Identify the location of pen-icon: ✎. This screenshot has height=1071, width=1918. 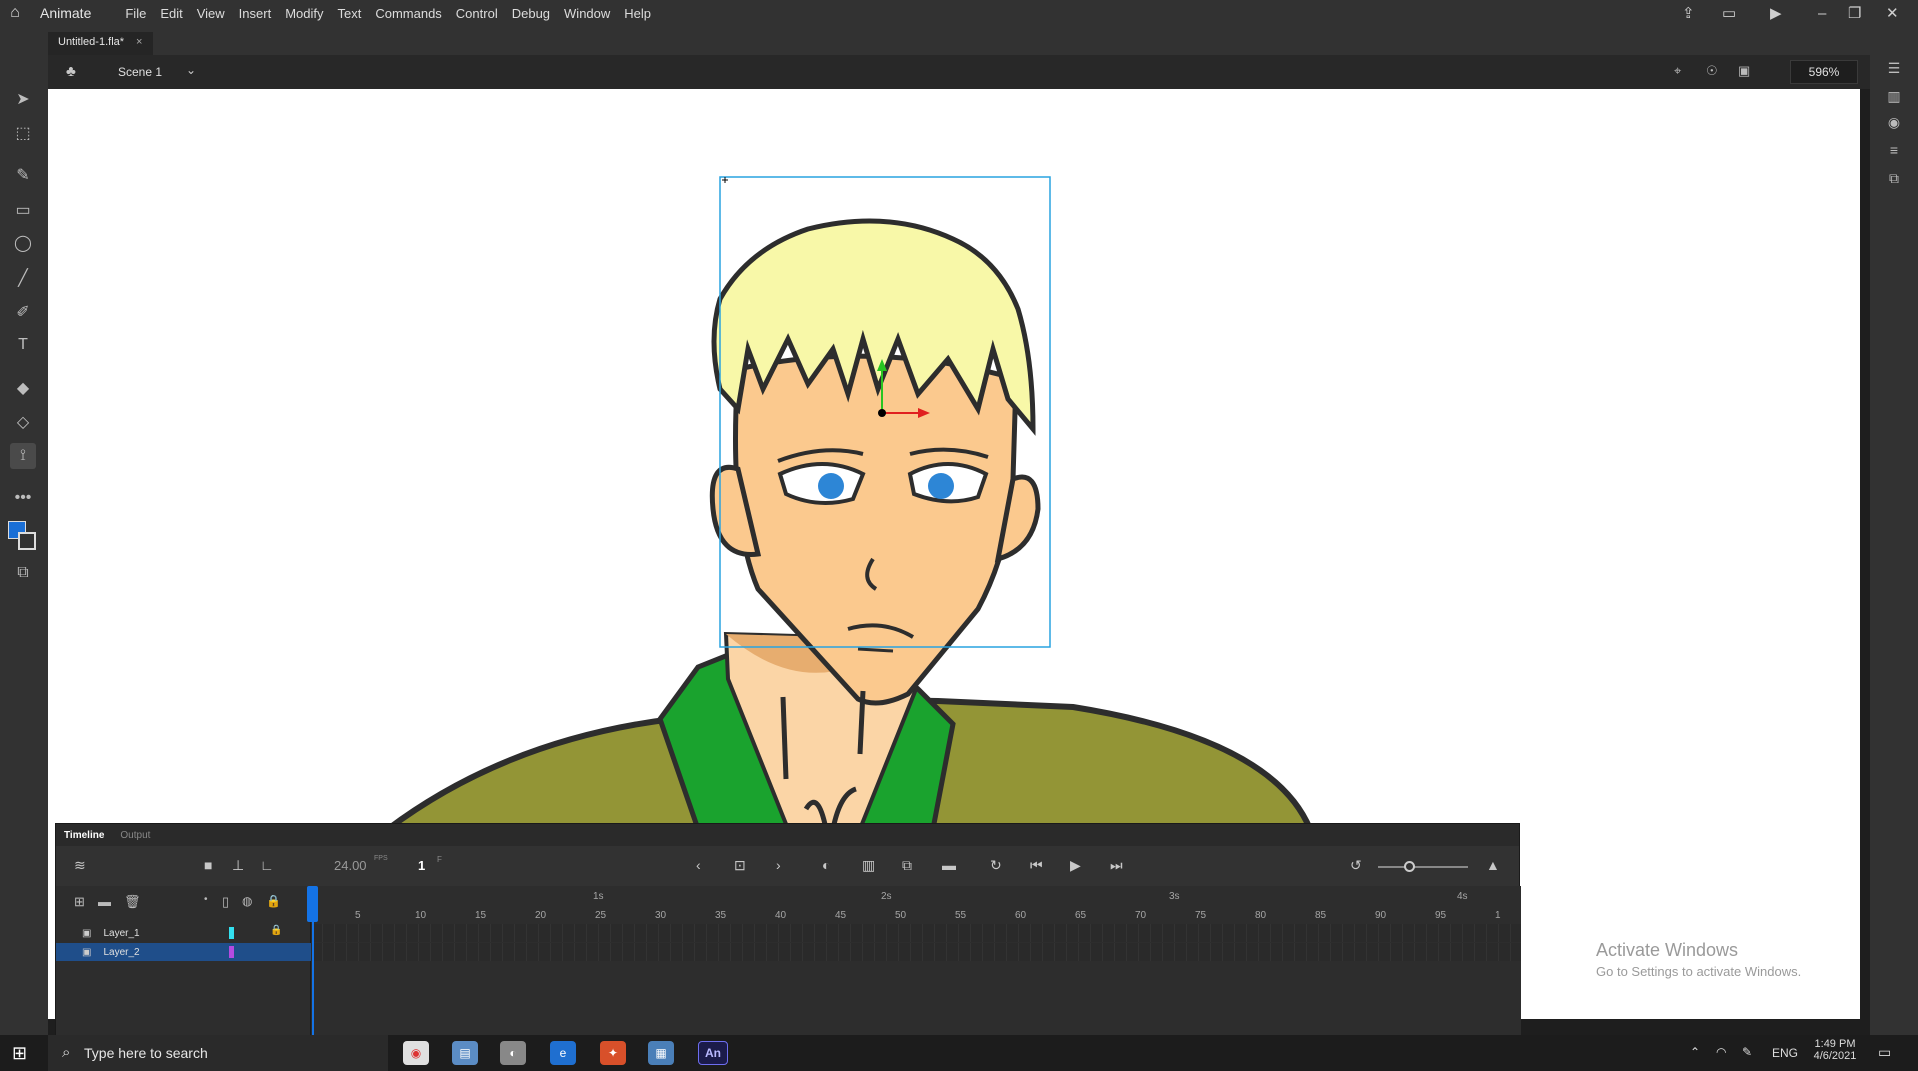
(1747, 1052).